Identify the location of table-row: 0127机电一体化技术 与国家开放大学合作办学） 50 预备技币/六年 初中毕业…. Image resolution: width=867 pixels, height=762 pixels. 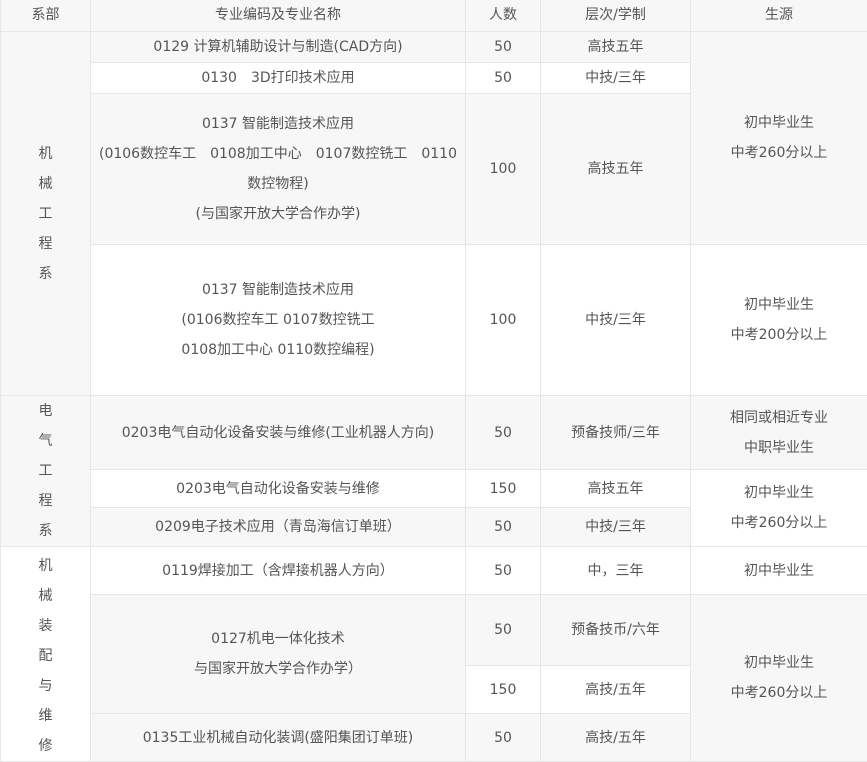
(434, 630).